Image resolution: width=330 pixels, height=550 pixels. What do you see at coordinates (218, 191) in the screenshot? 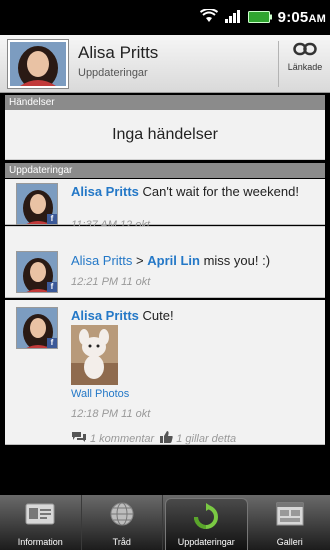
I see `update-message: Can't wait for the weekend!` at bounding box center [218, 191].